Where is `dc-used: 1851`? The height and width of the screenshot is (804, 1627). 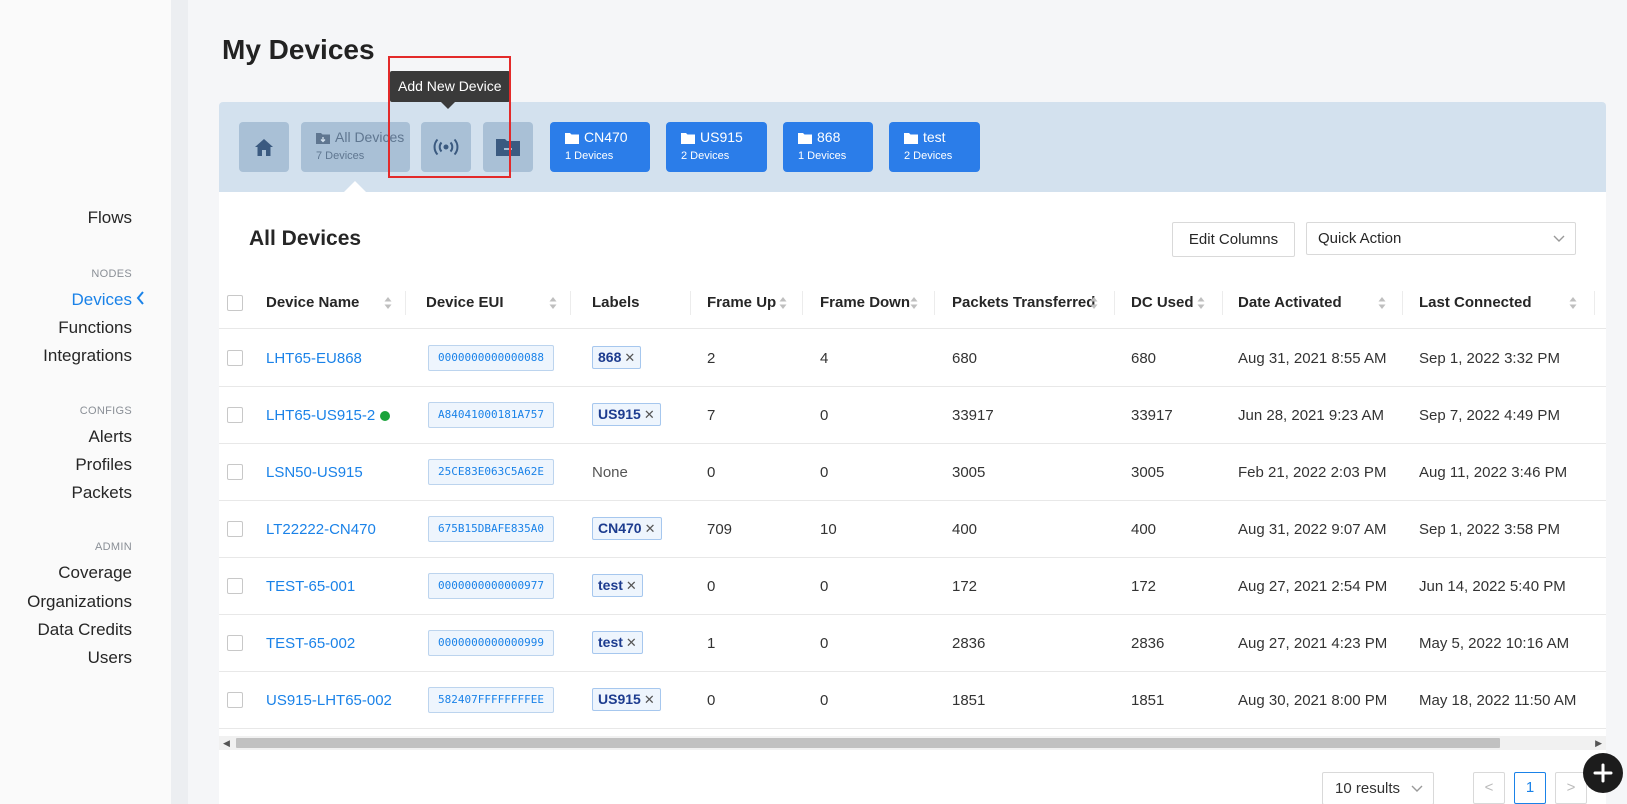 dc-used: 1851 is located at coordinates (1148, 700).